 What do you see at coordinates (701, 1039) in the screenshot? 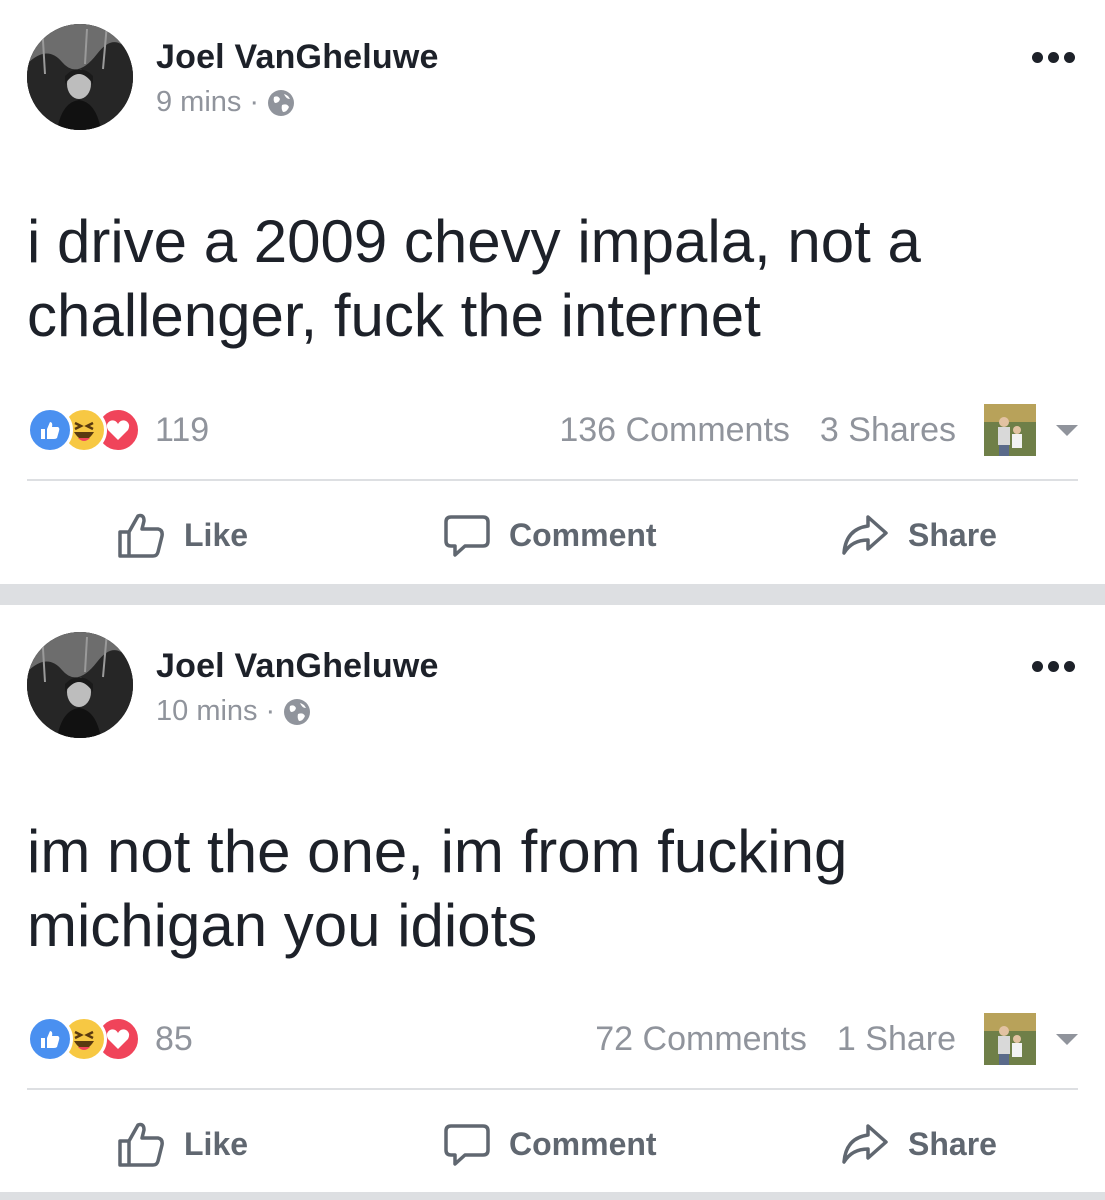
I see `comment-count: 72 Comments` at bounding box center [701, 1039].